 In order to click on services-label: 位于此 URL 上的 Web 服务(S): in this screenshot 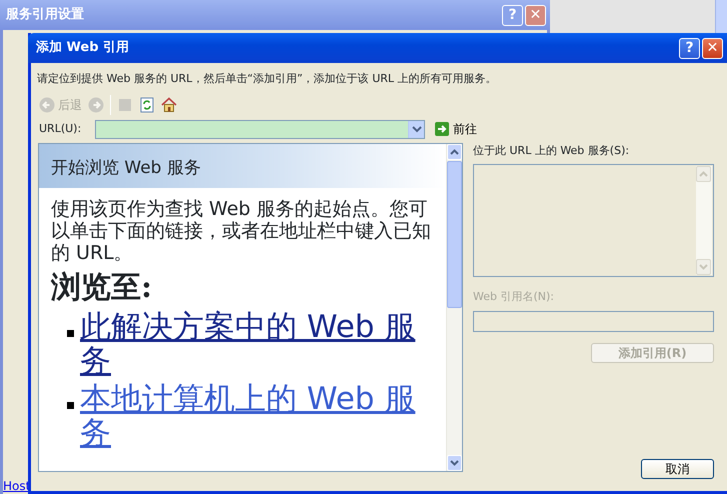, I will do `click(551, 150)`.